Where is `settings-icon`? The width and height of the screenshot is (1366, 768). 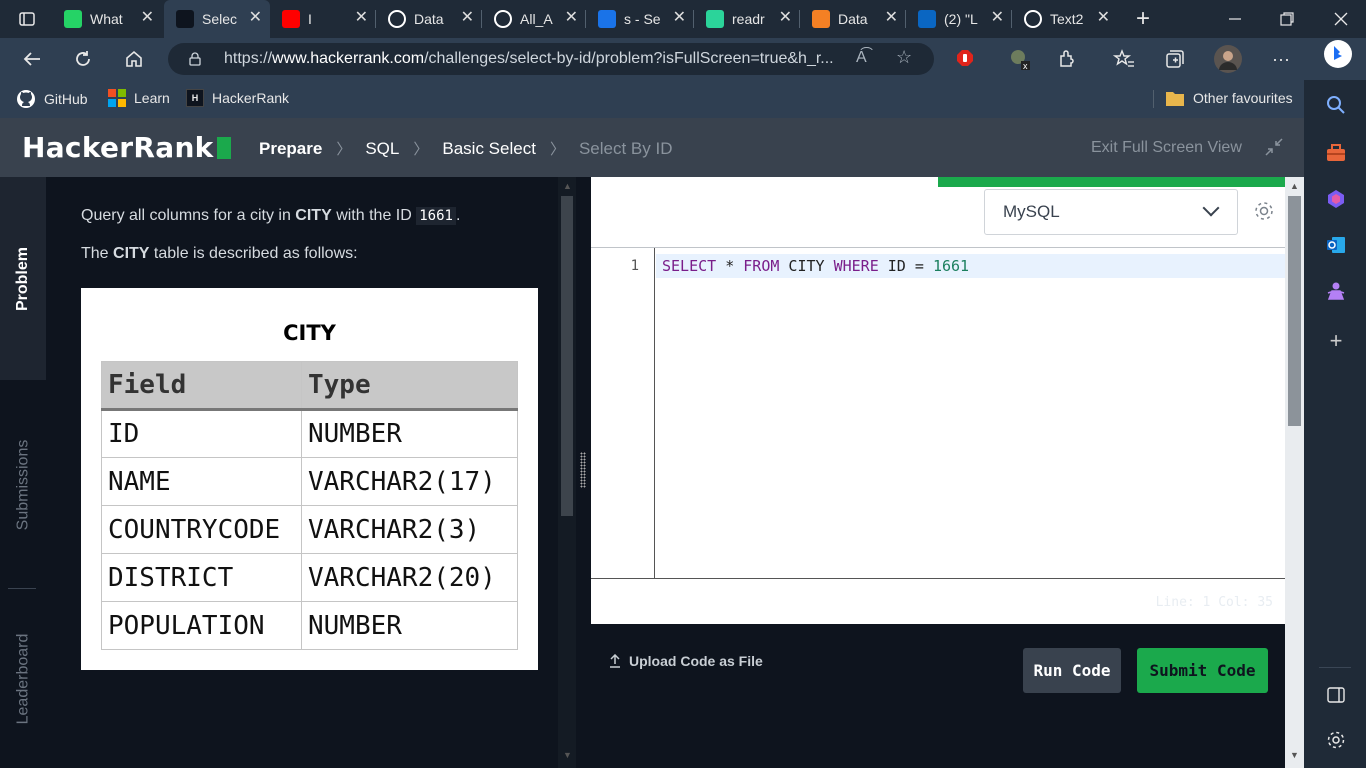 settings-icon is located at coordinates (1336, 740).